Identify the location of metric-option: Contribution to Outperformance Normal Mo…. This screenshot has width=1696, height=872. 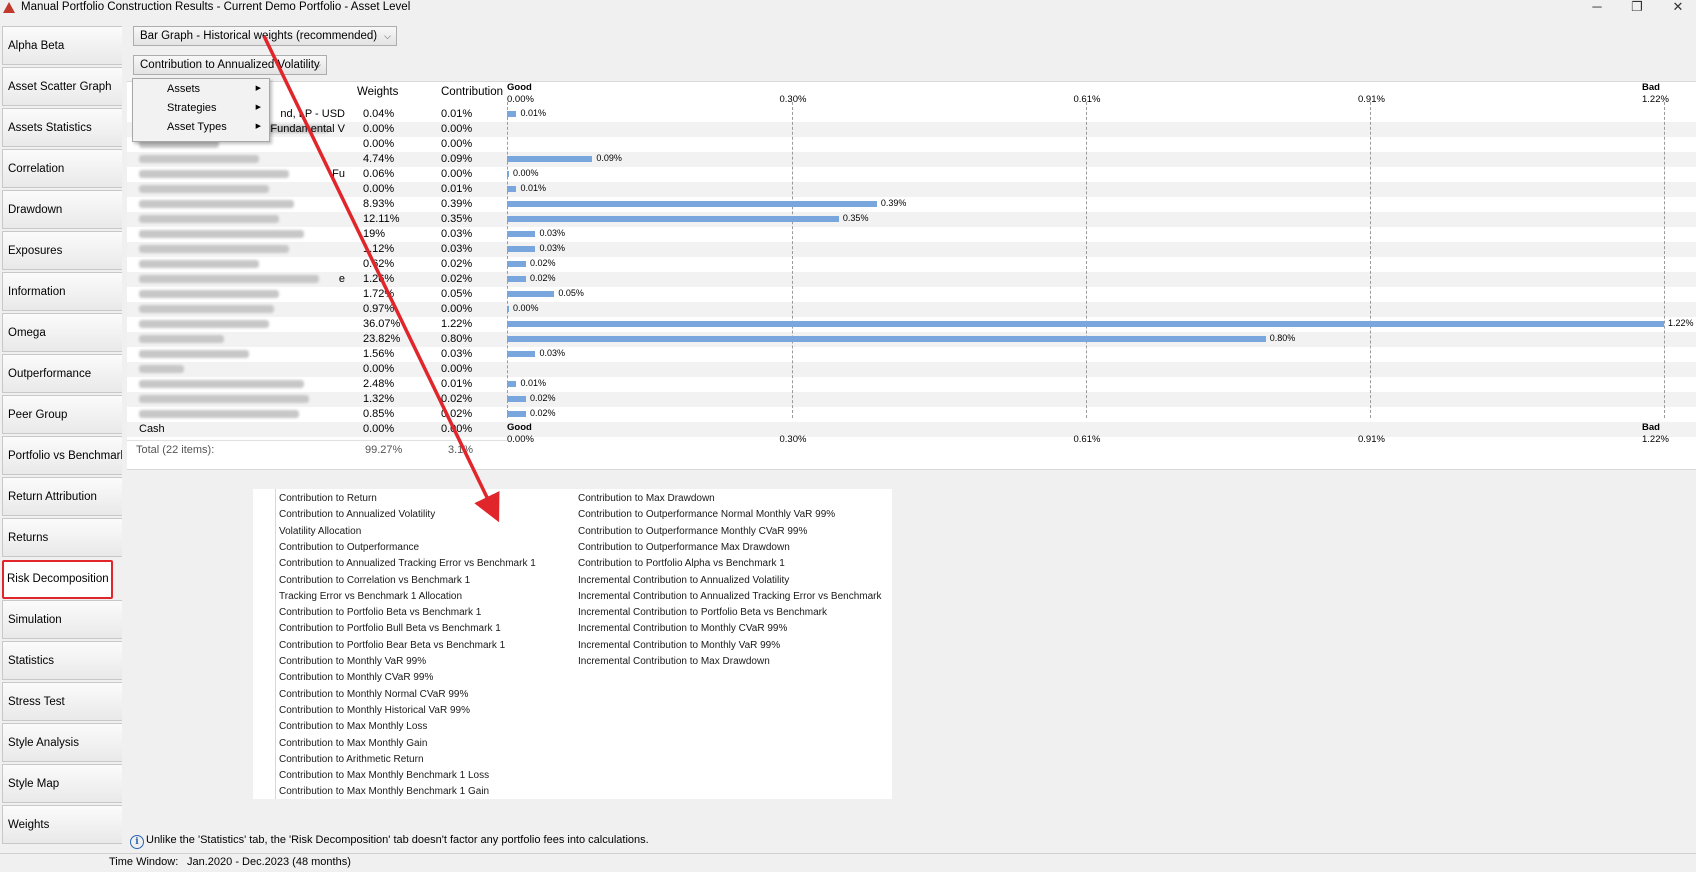
(706, 514).